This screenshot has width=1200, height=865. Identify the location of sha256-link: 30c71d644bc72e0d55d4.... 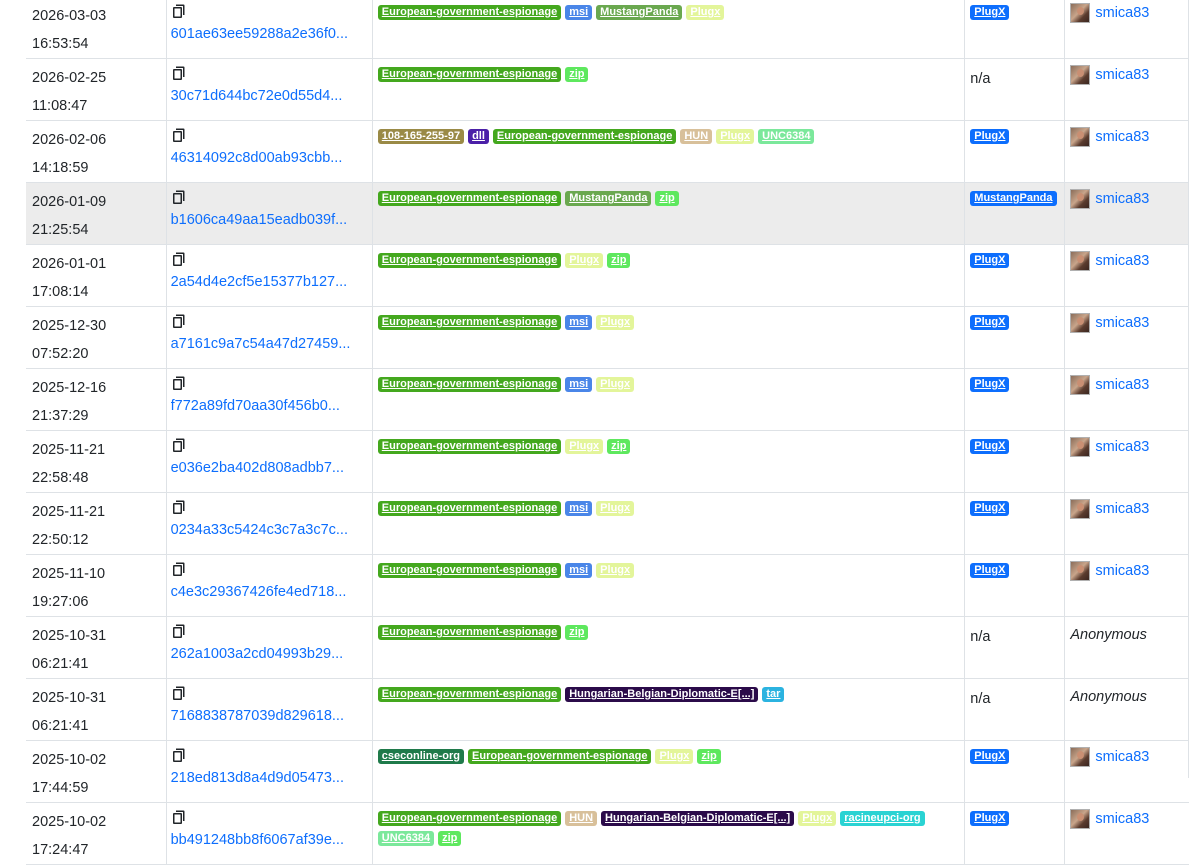
(271, 96).